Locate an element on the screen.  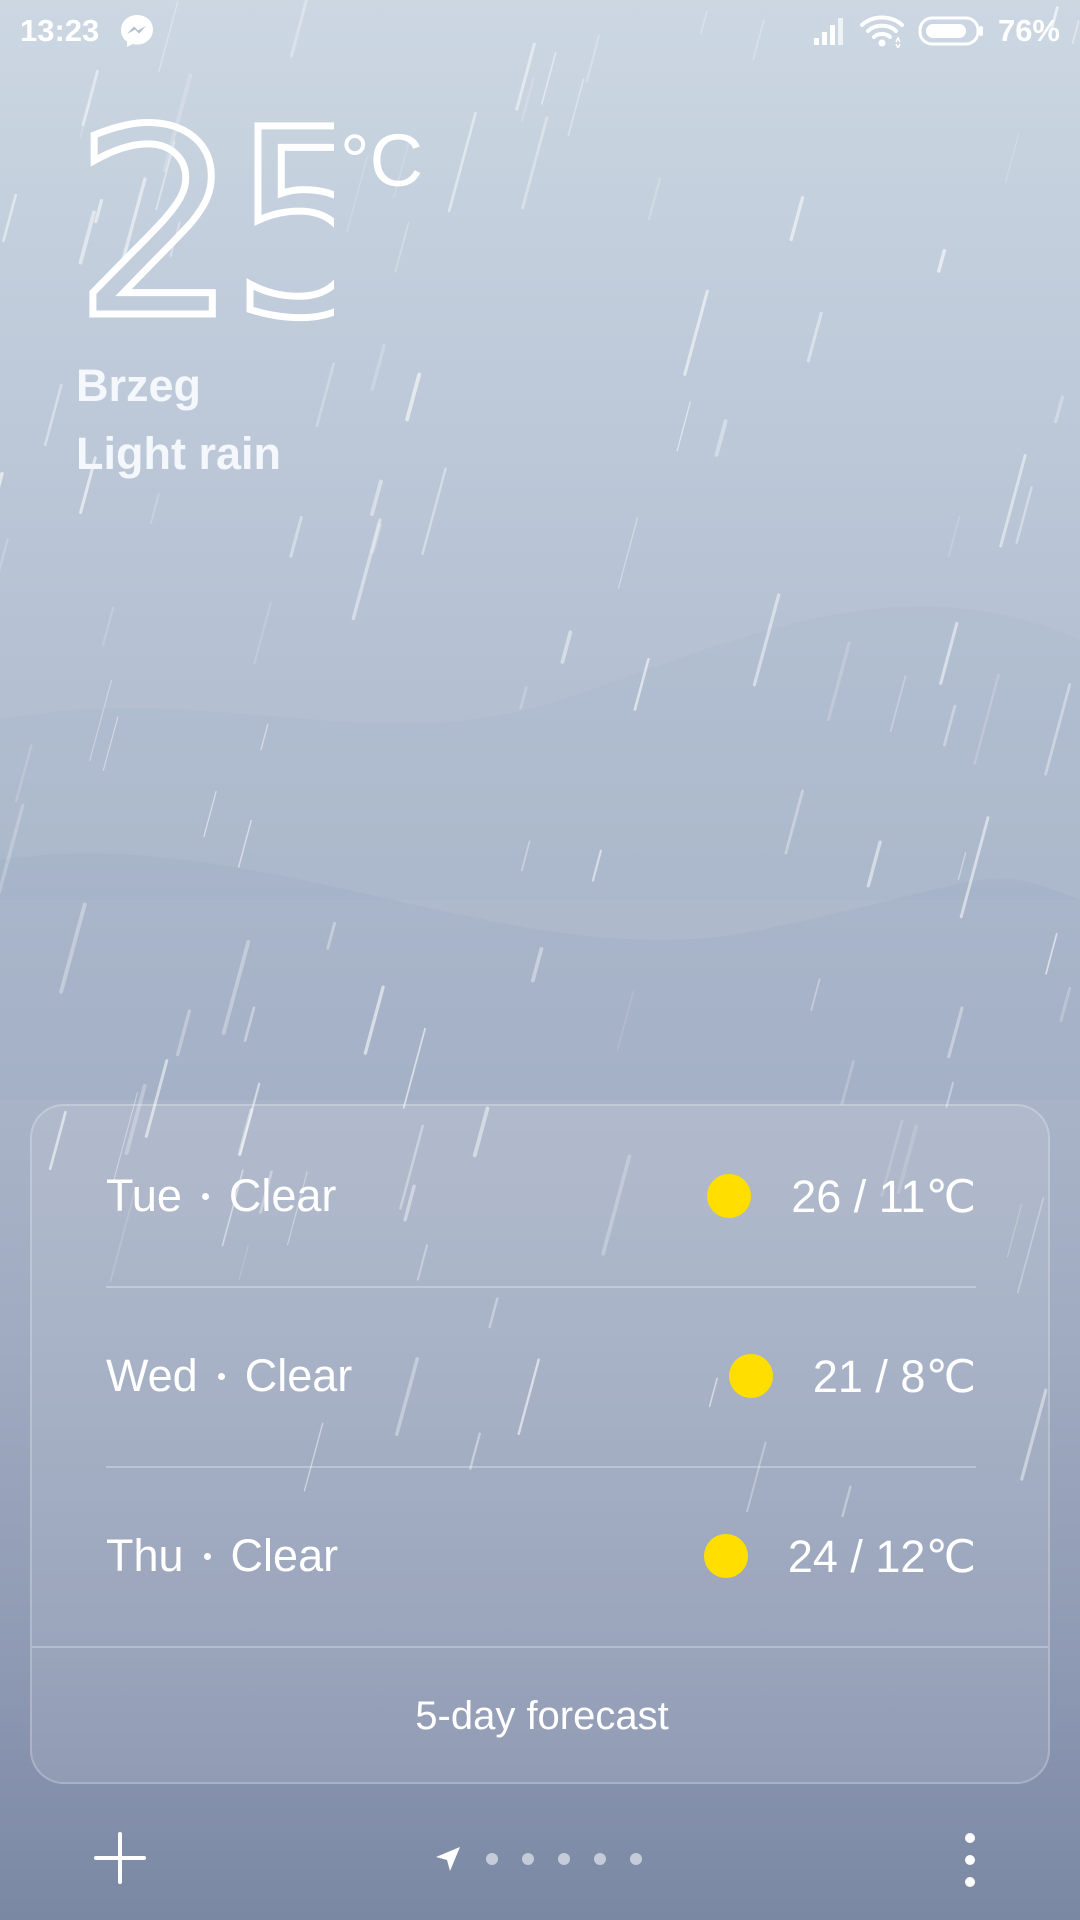
current-condition: Light rain is located at coordinates (178, 453).